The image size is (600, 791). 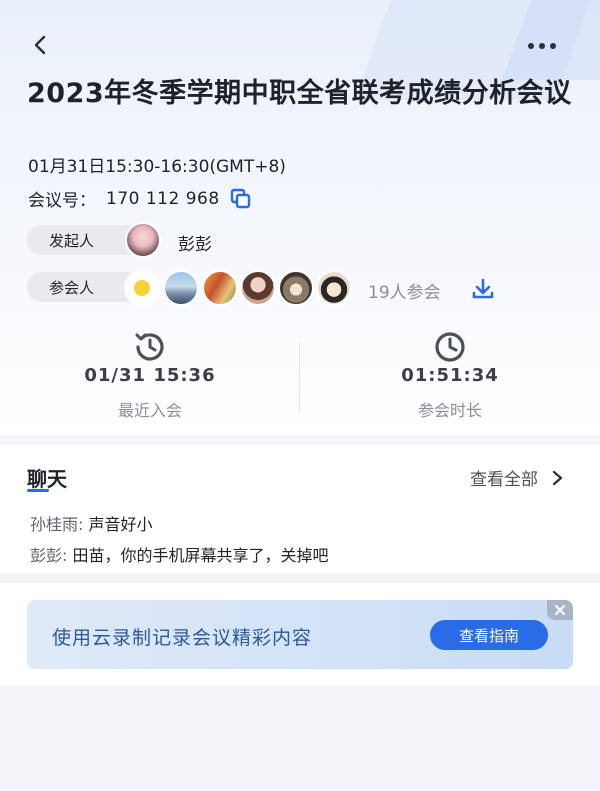 I want to click on chat-message: 彭彭: 田苗，你的手机屏幕共享了，关掉吧, so click(x=179, y=554).